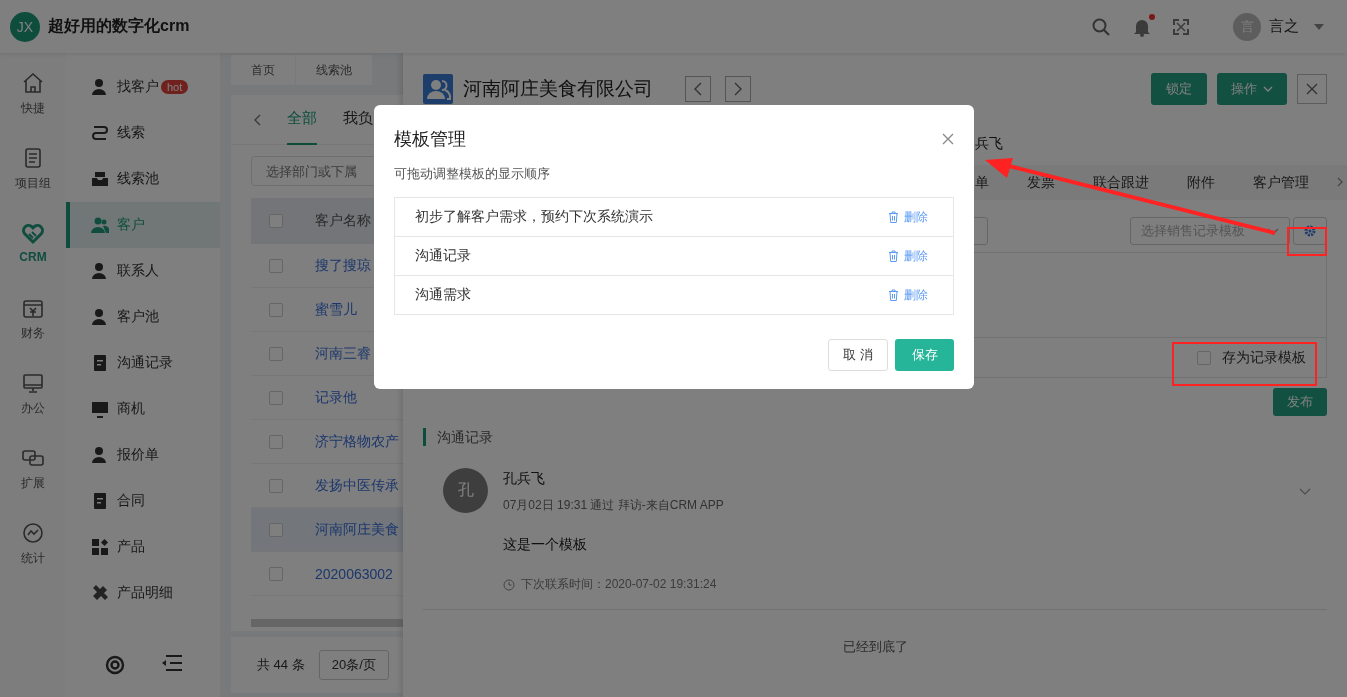  What do you see at coordinates (1179, 89) in the screenshot?
I see `lock-button: 锁定` at bounding box center [1179, 89].